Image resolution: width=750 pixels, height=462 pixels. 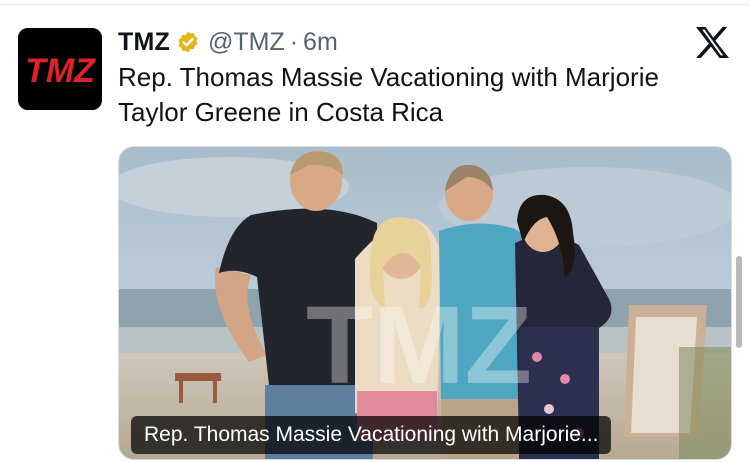 What do you see at coordinates (739, 302) in the screenshot?
I see `scrollbar-thumb` at bounding box center [739, 302].